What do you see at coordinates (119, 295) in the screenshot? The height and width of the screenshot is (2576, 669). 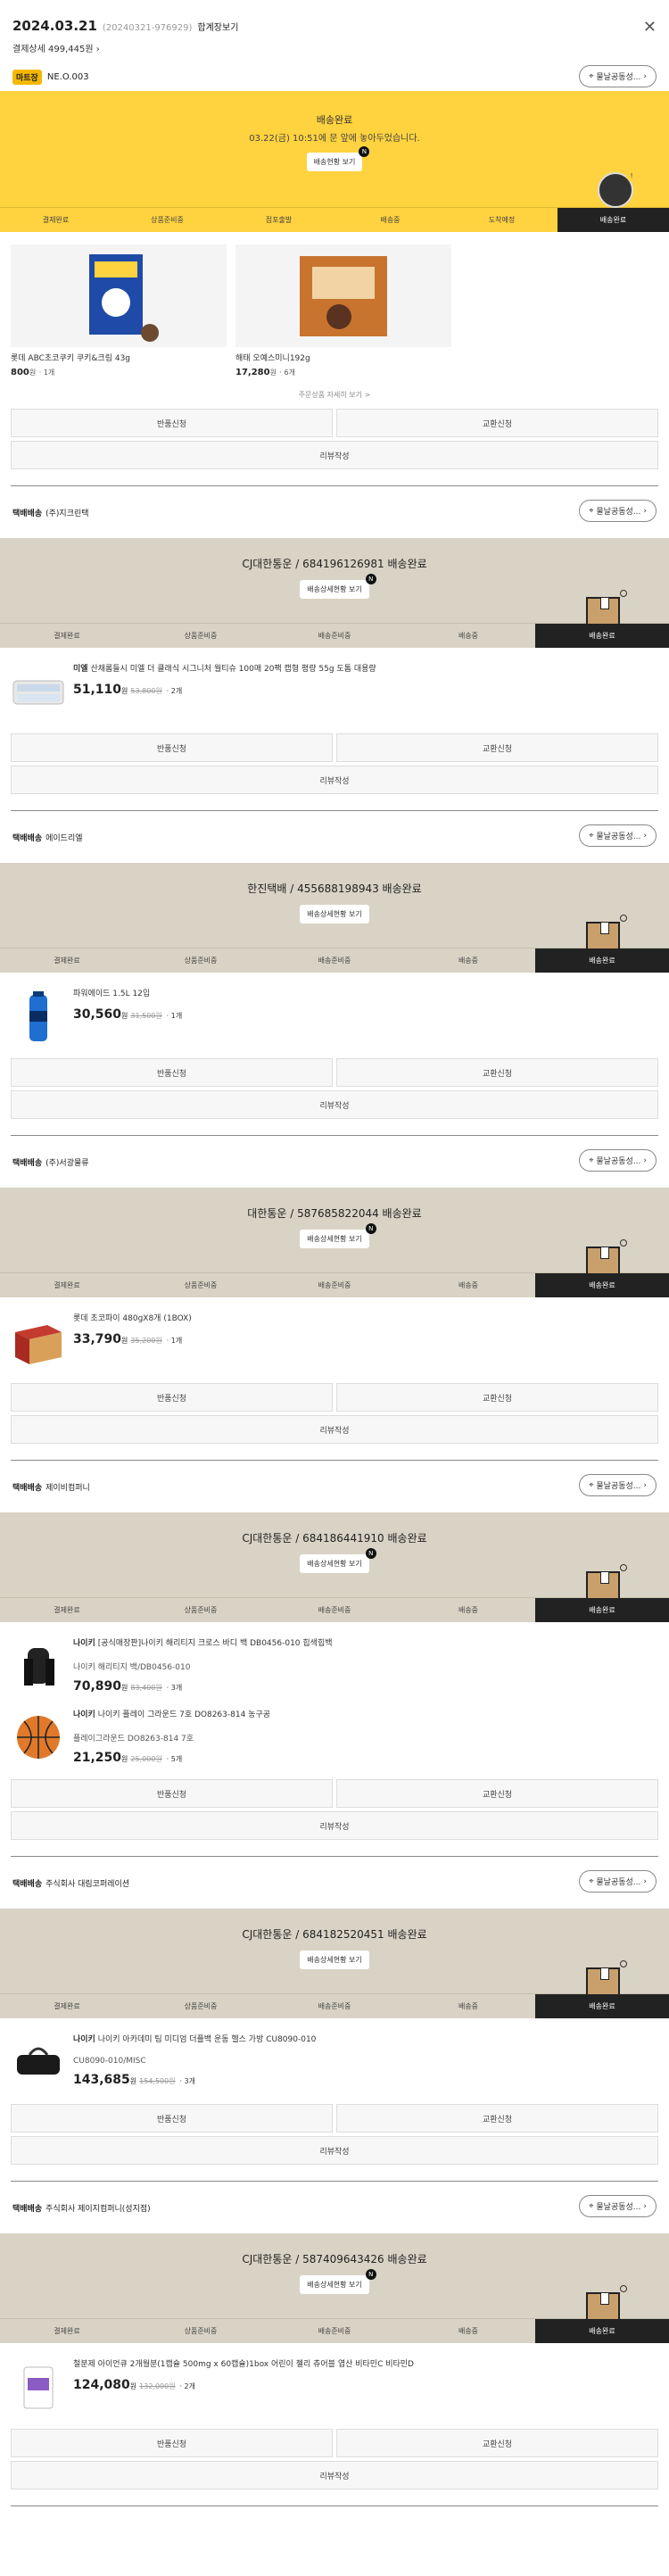 I see `cookie-box-icon` at bounding box center [119, 295].